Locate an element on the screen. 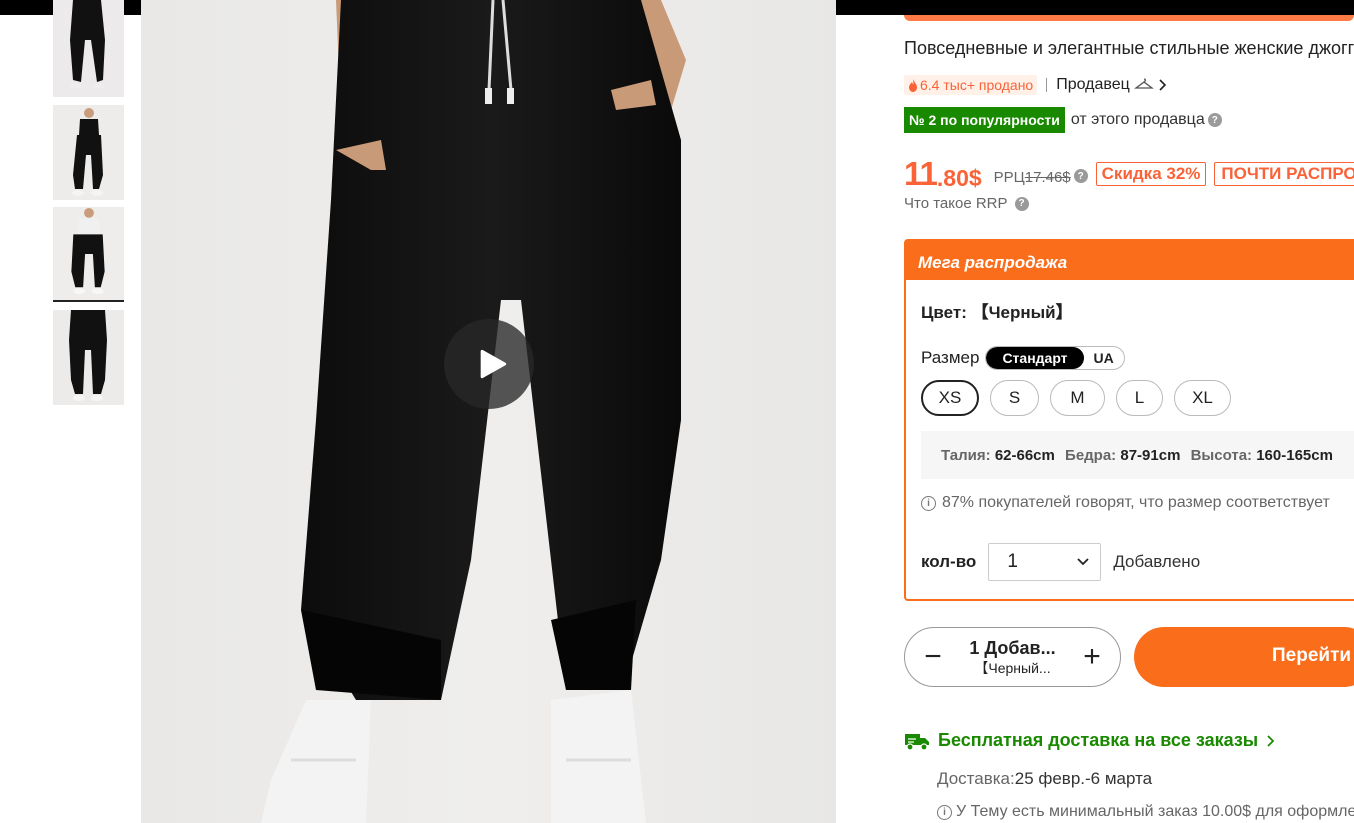 Image resolution: width=1354 pixels, height=823 pixels. size-system-toggle: Стандарт UA is located at coordinates (1055, 358).